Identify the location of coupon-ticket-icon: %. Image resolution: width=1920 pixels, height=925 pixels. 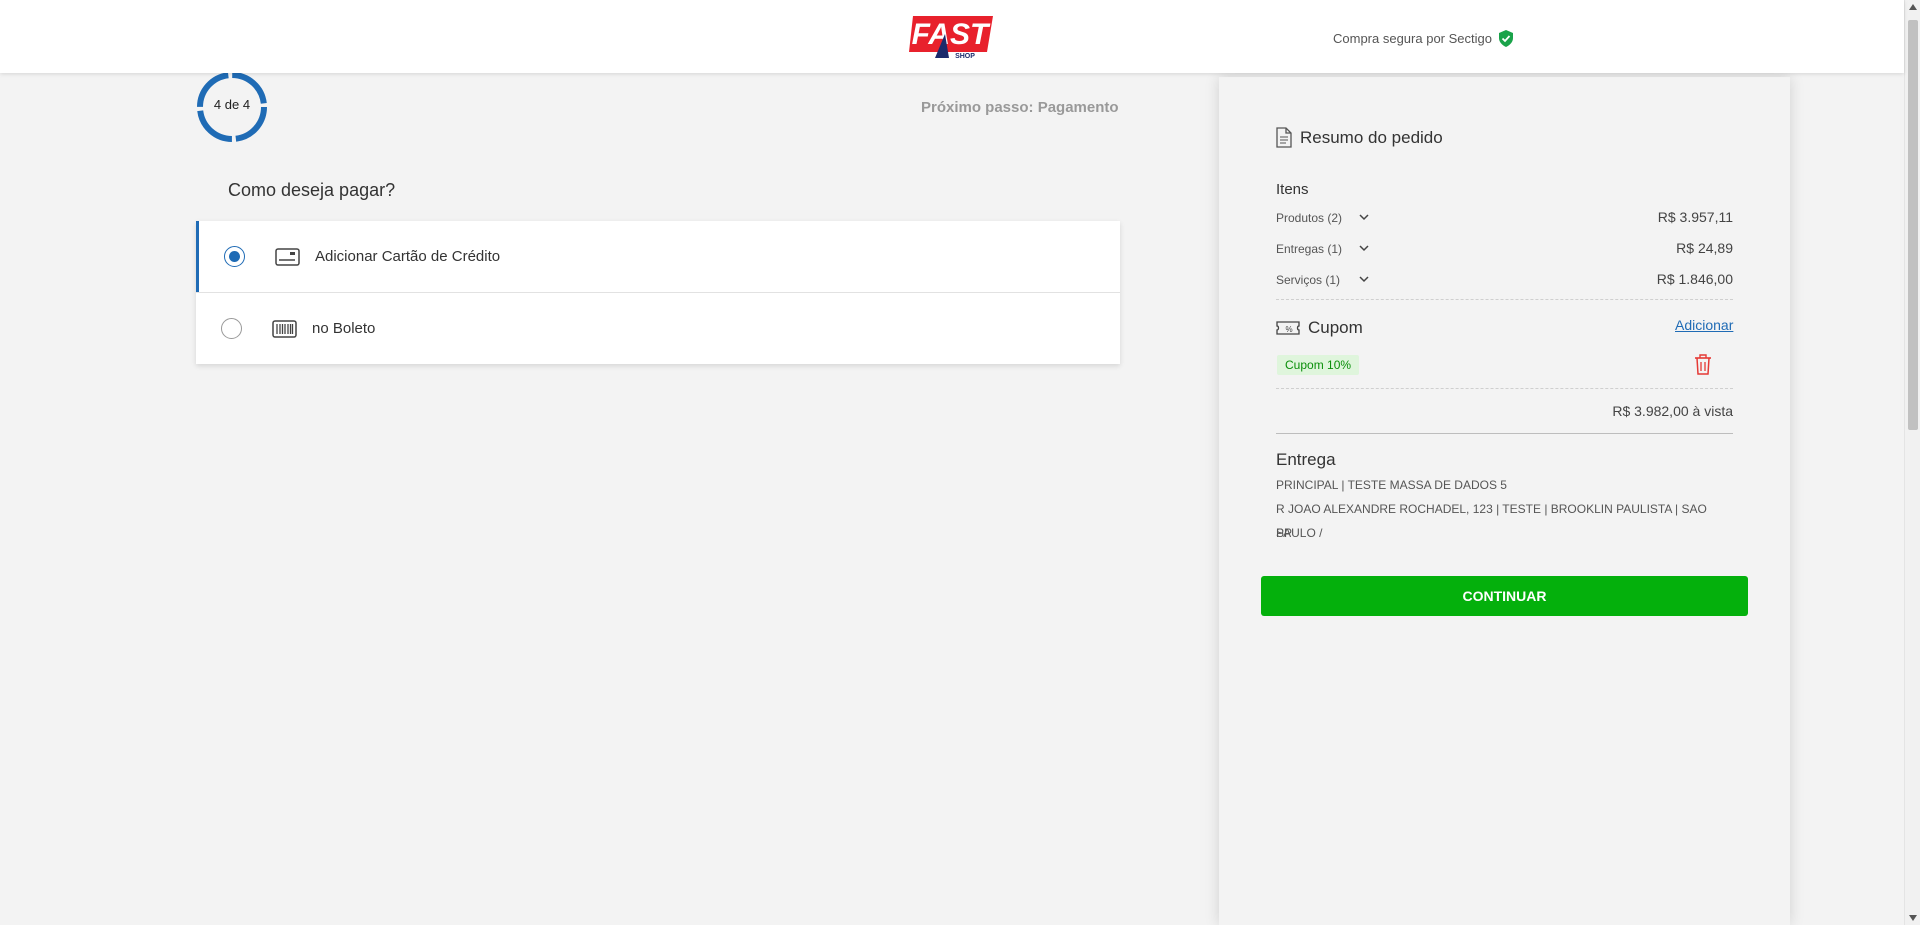
(1288, 328).